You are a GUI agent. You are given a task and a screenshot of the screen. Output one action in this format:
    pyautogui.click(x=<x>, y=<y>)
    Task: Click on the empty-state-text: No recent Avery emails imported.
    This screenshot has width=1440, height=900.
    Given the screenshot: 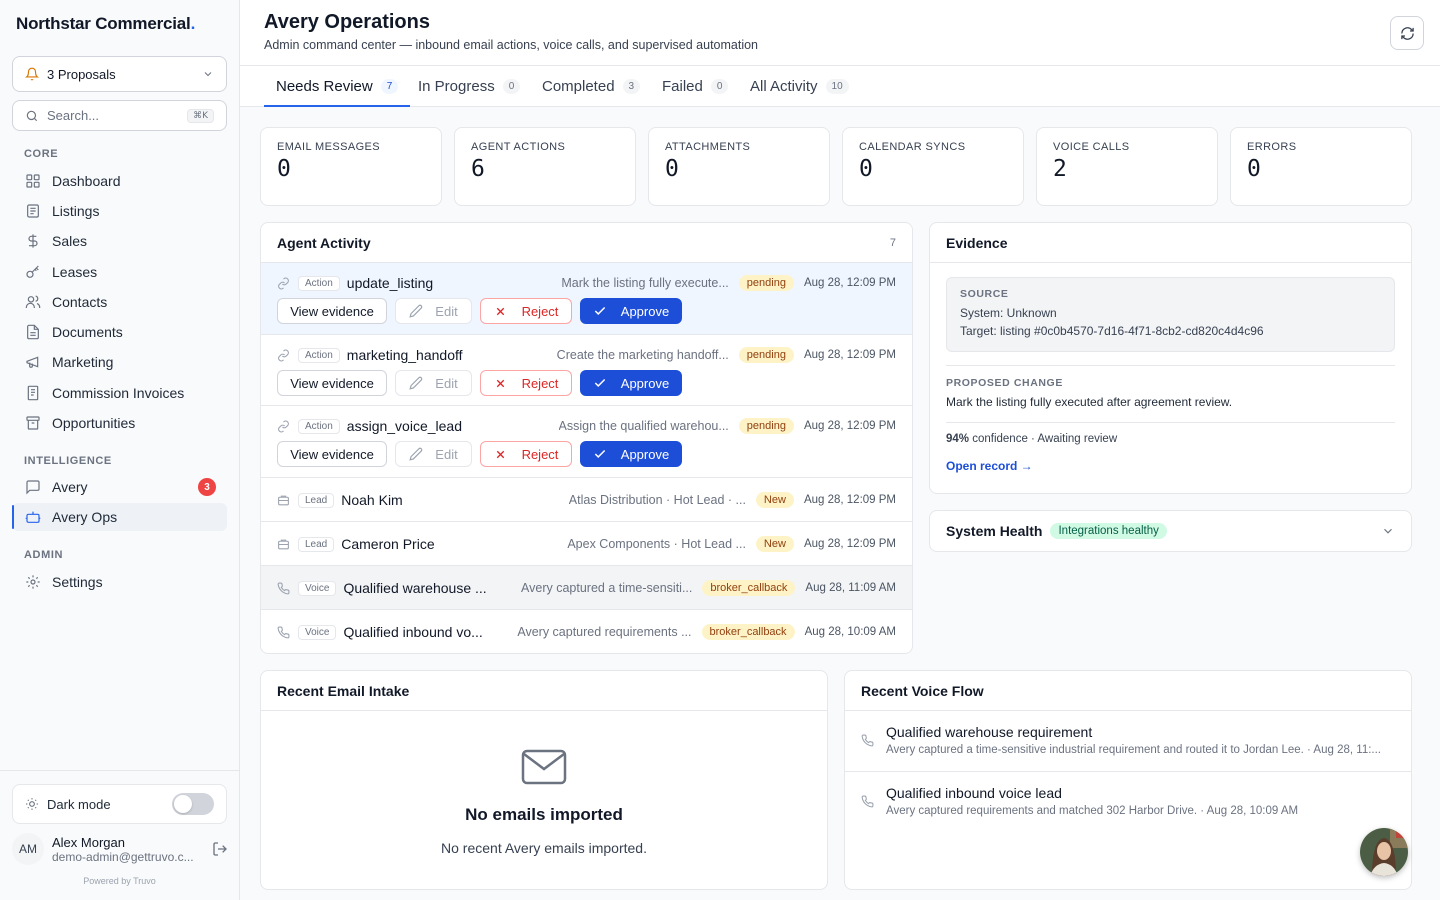 What is the action you would take?
    pyautogui.click(x=544, y=848)
    